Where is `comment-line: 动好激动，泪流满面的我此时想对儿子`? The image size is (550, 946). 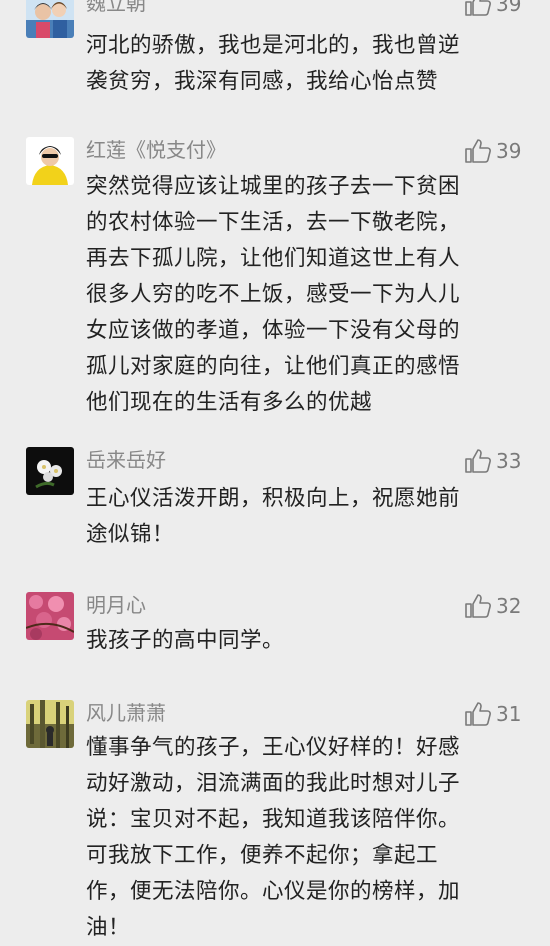
comment-line: 动好激动，泪流满面的我此时想对儿子 is located at coordinates (273, 783).